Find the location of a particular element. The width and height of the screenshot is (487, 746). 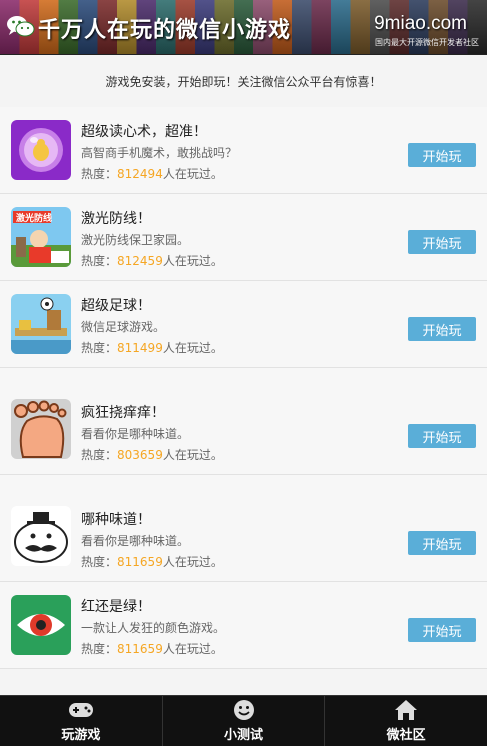

wechat-icon is located at coordinates (21, 26).